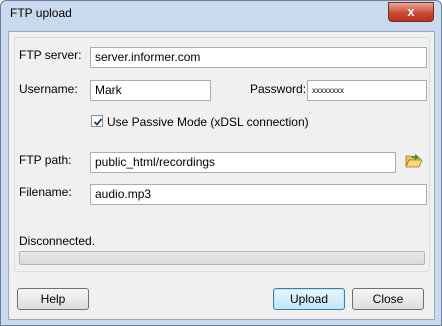  I want to click on checkmark-icon, so click(98, 122).